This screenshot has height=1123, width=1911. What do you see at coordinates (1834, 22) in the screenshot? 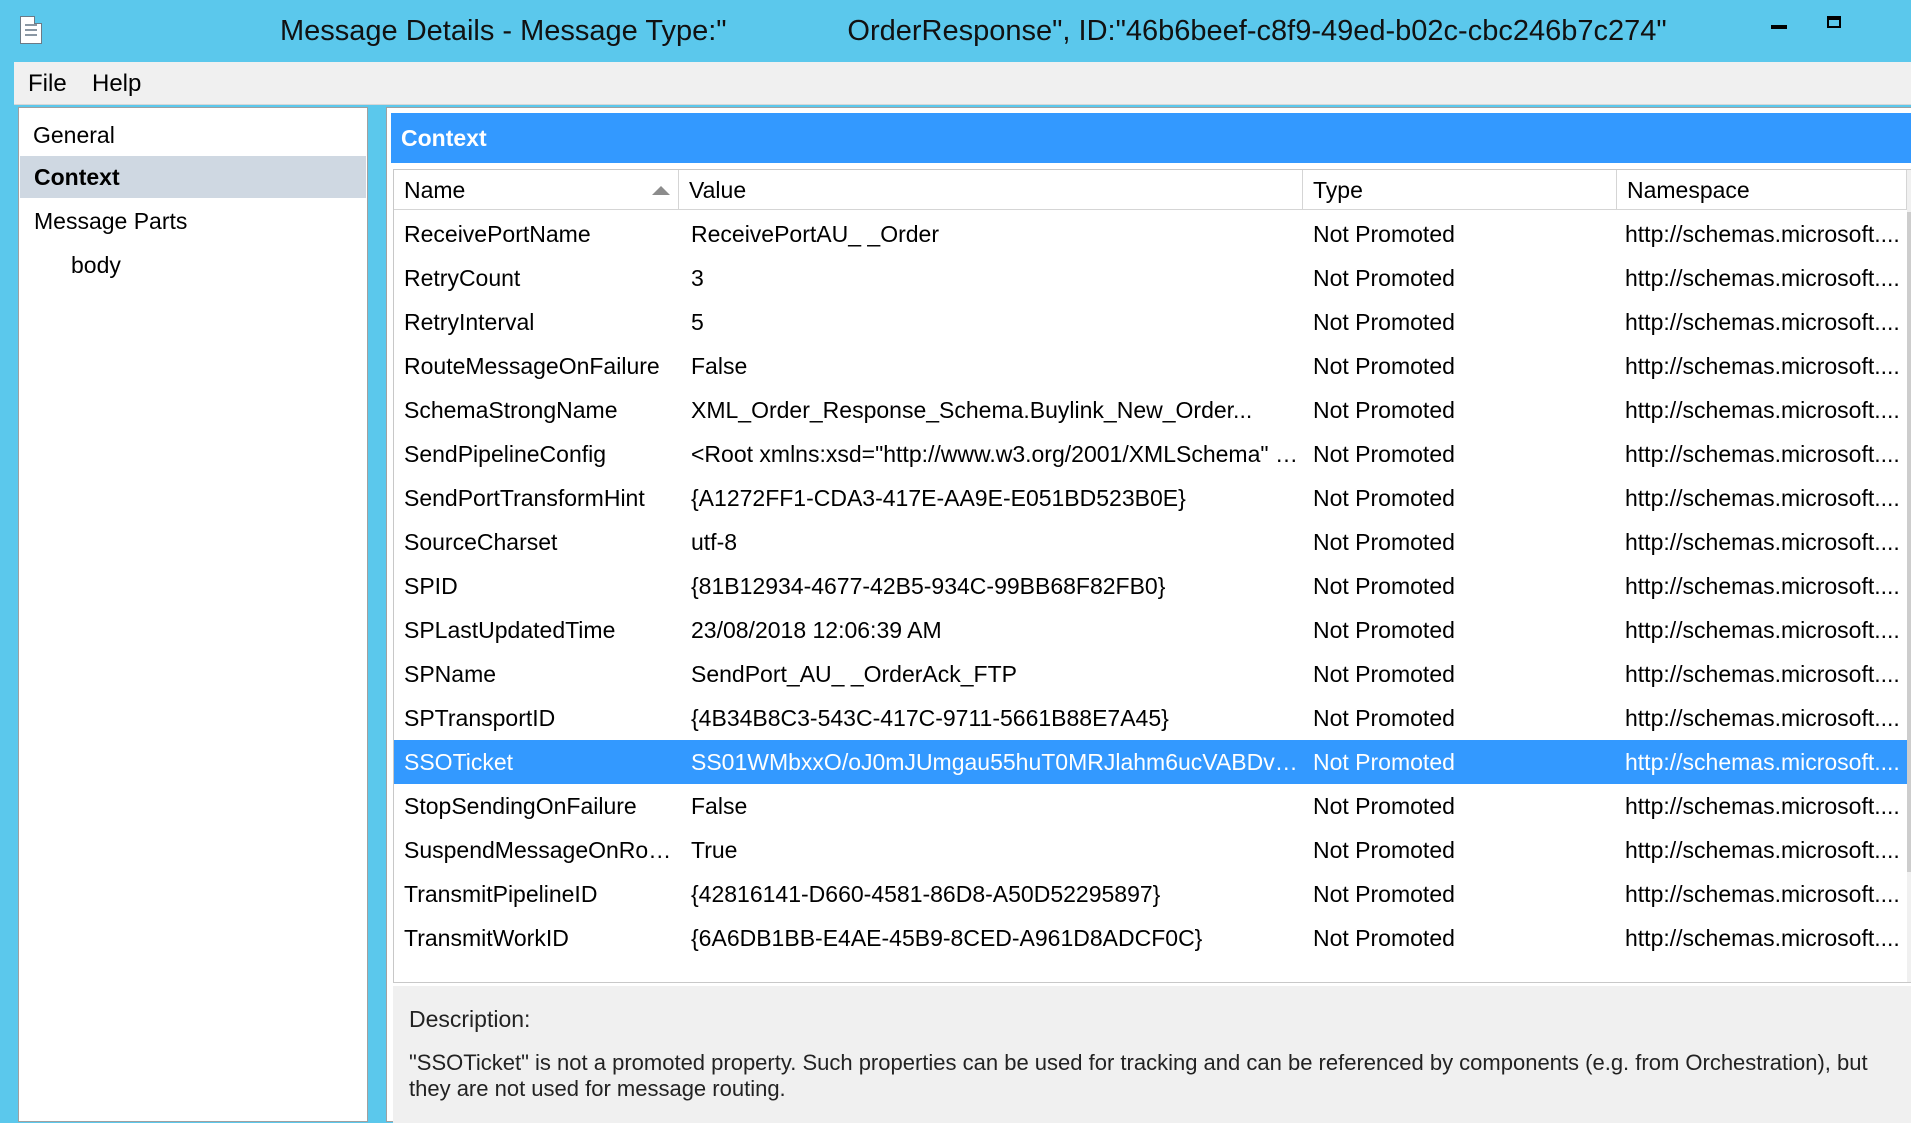
I see `maximize-button` at bounding box center [1834, 22].